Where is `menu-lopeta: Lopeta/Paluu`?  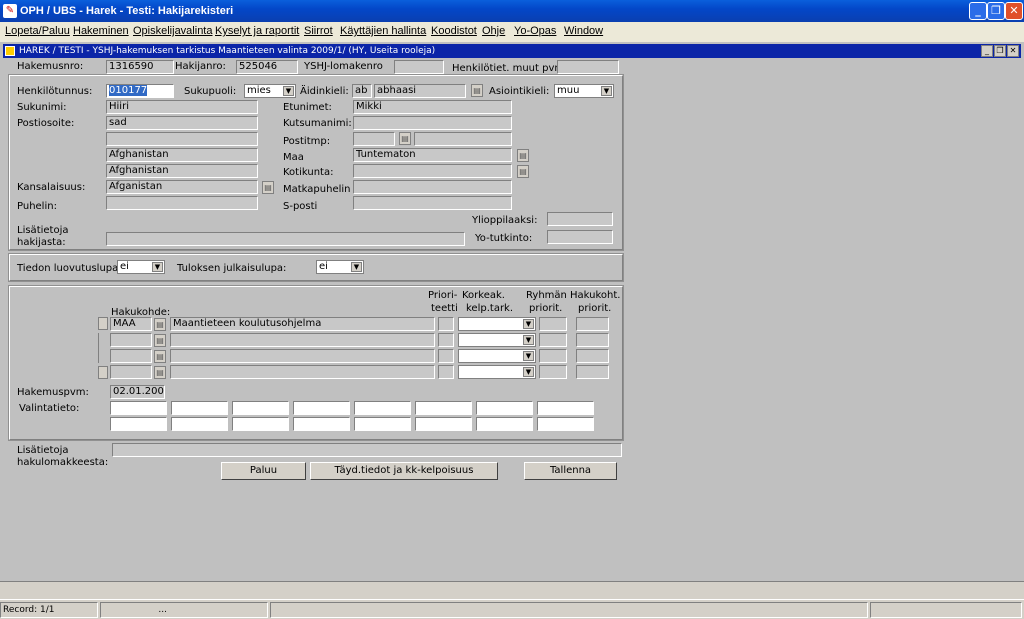
menu-lopeta: Lopeta/Paluu is located at coordinates (37, 31).